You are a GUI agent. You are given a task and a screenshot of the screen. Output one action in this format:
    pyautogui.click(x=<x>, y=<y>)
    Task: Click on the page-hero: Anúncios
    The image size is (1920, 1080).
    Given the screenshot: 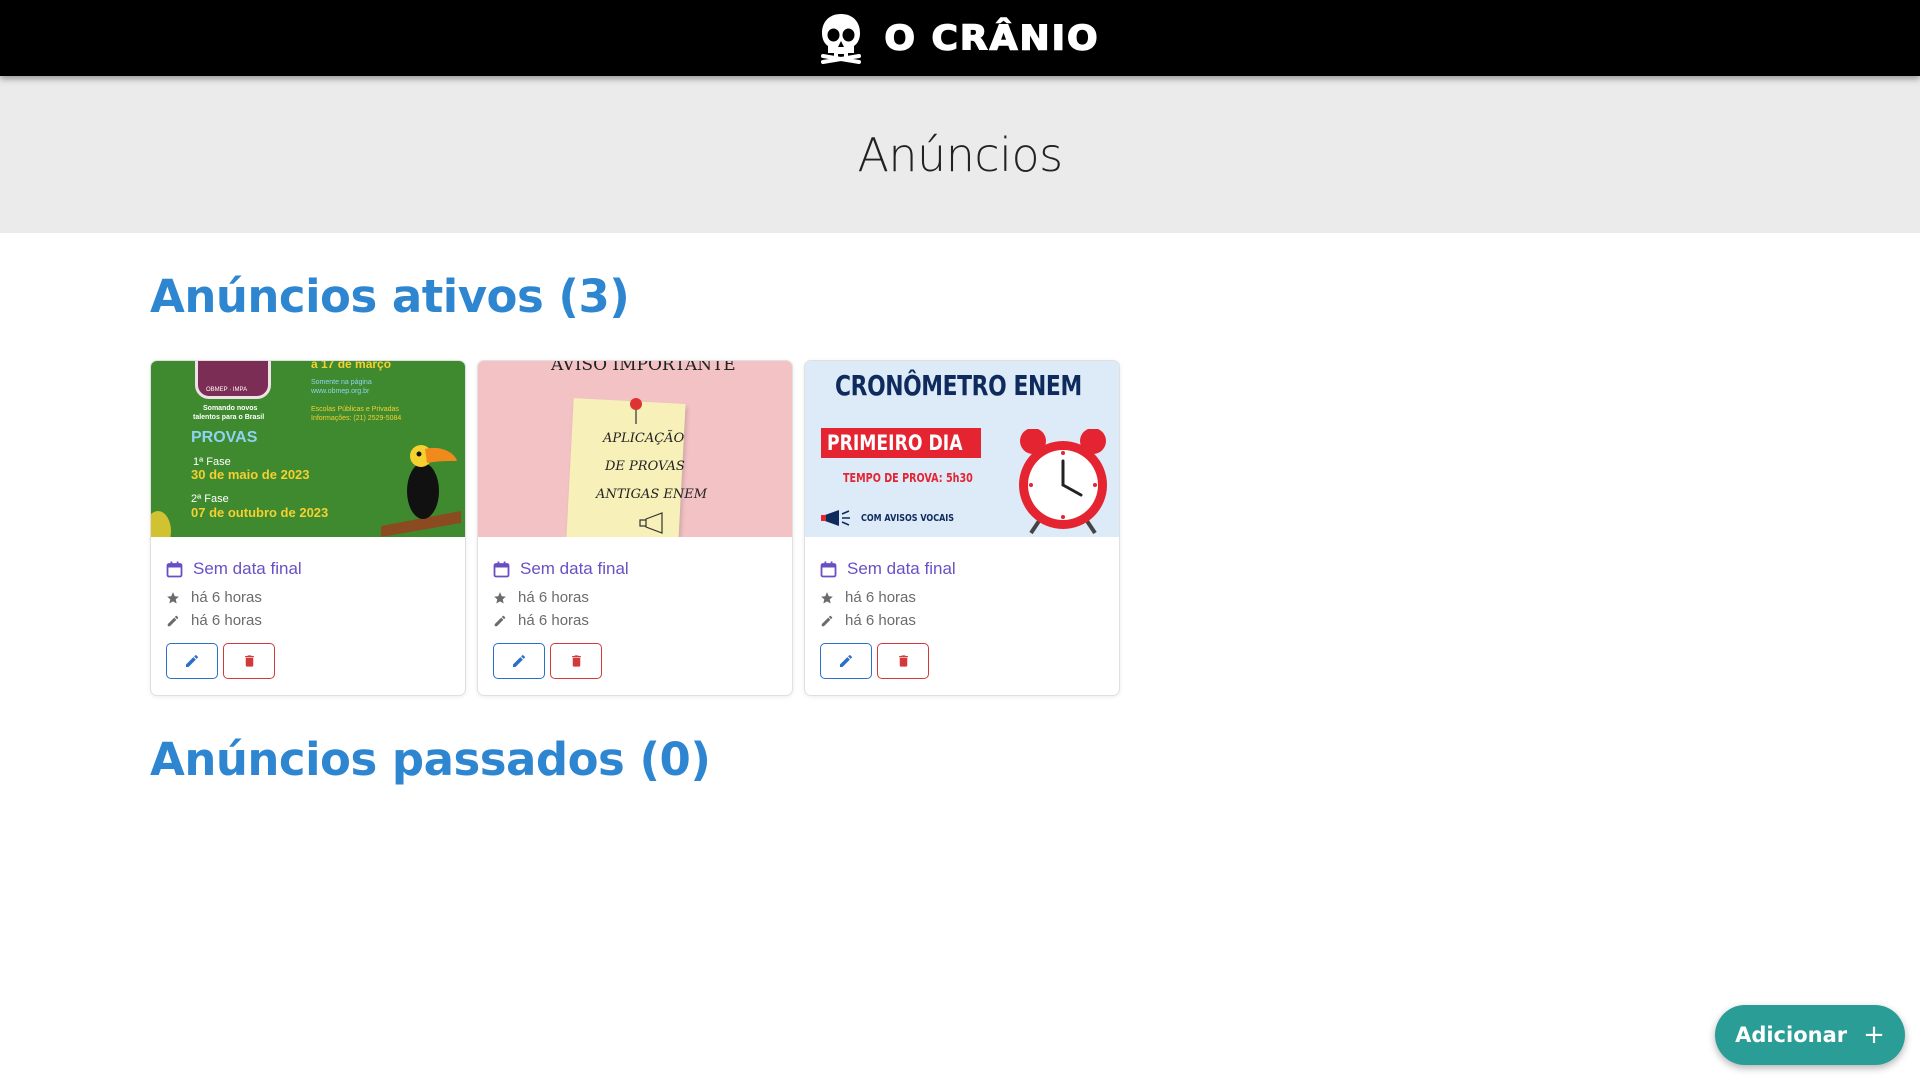 What is the action you would take?
    pyautogui.click(x=960, y=154)
    